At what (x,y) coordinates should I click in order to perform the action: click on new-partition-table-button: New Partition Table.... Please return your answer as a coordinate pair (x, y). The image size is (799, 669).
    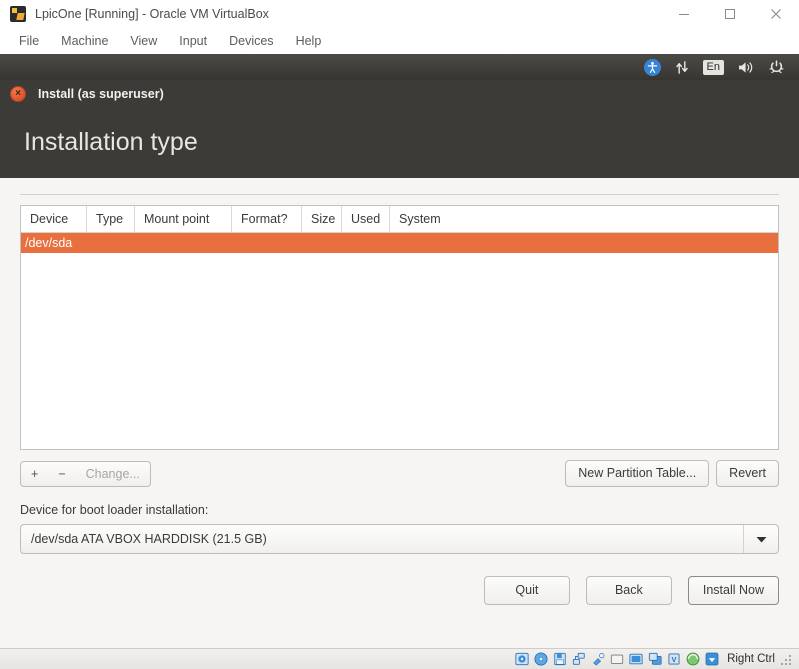
    Looking at the image, I should click on (637, 473).